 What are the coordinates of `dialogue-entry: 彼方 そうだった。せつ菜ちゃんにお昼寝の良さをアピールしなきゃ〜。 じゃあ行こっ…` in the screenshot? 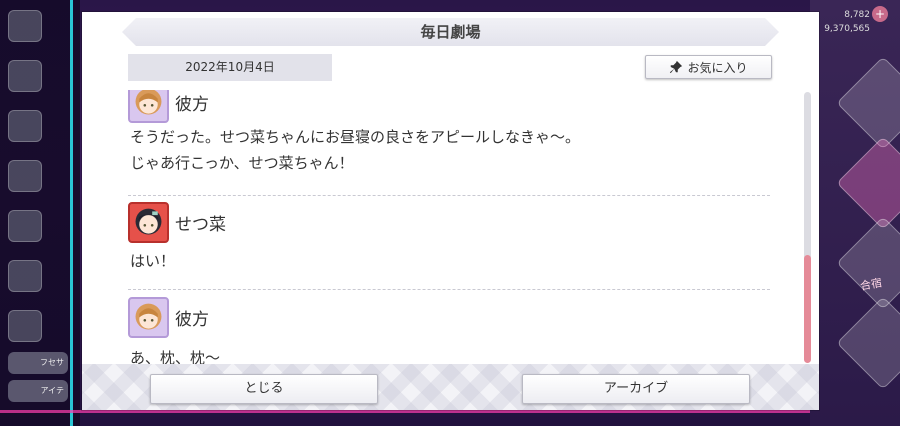 It's located at (449, 133).